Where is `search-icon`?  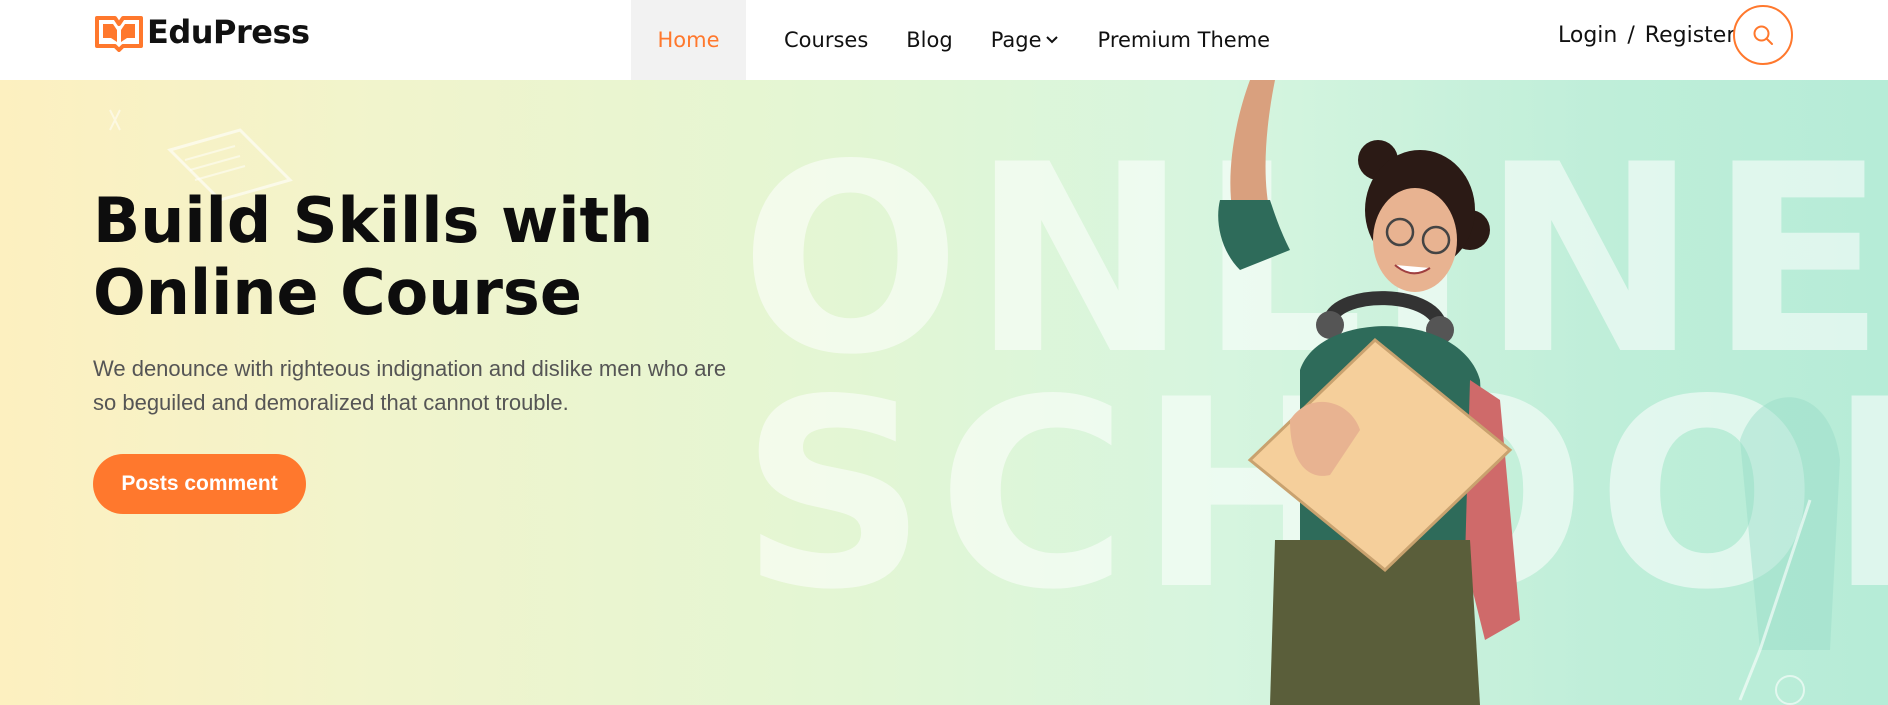 search-icon is located at coordinates (1763, 35).